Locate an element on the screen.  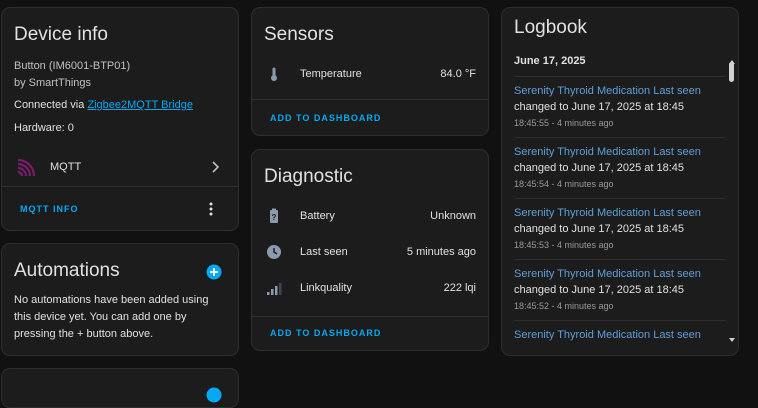
sensors-divider is located at coordinates (370, 99).